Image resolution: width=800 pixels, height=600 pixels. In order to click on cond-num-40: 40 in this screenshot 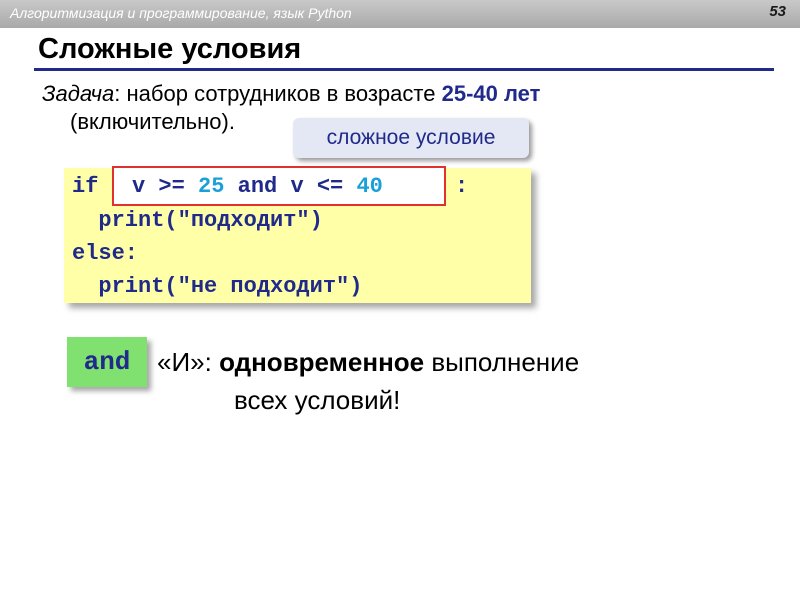, I will do `click(369, 186)`.